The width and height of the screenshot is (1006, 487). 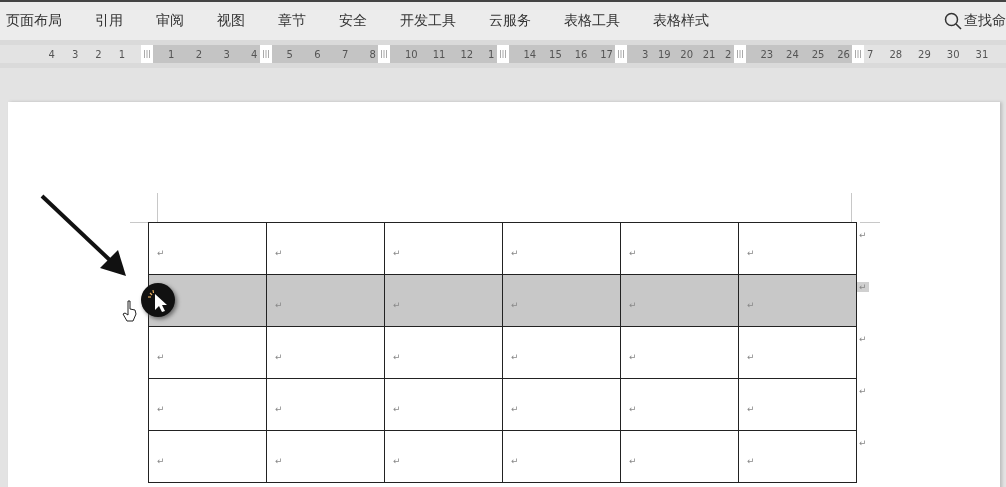 What do you see at coordinates (353, 21) in the screenshot?
I see `menu-tab: 安全` at bounding box center [353, 21].